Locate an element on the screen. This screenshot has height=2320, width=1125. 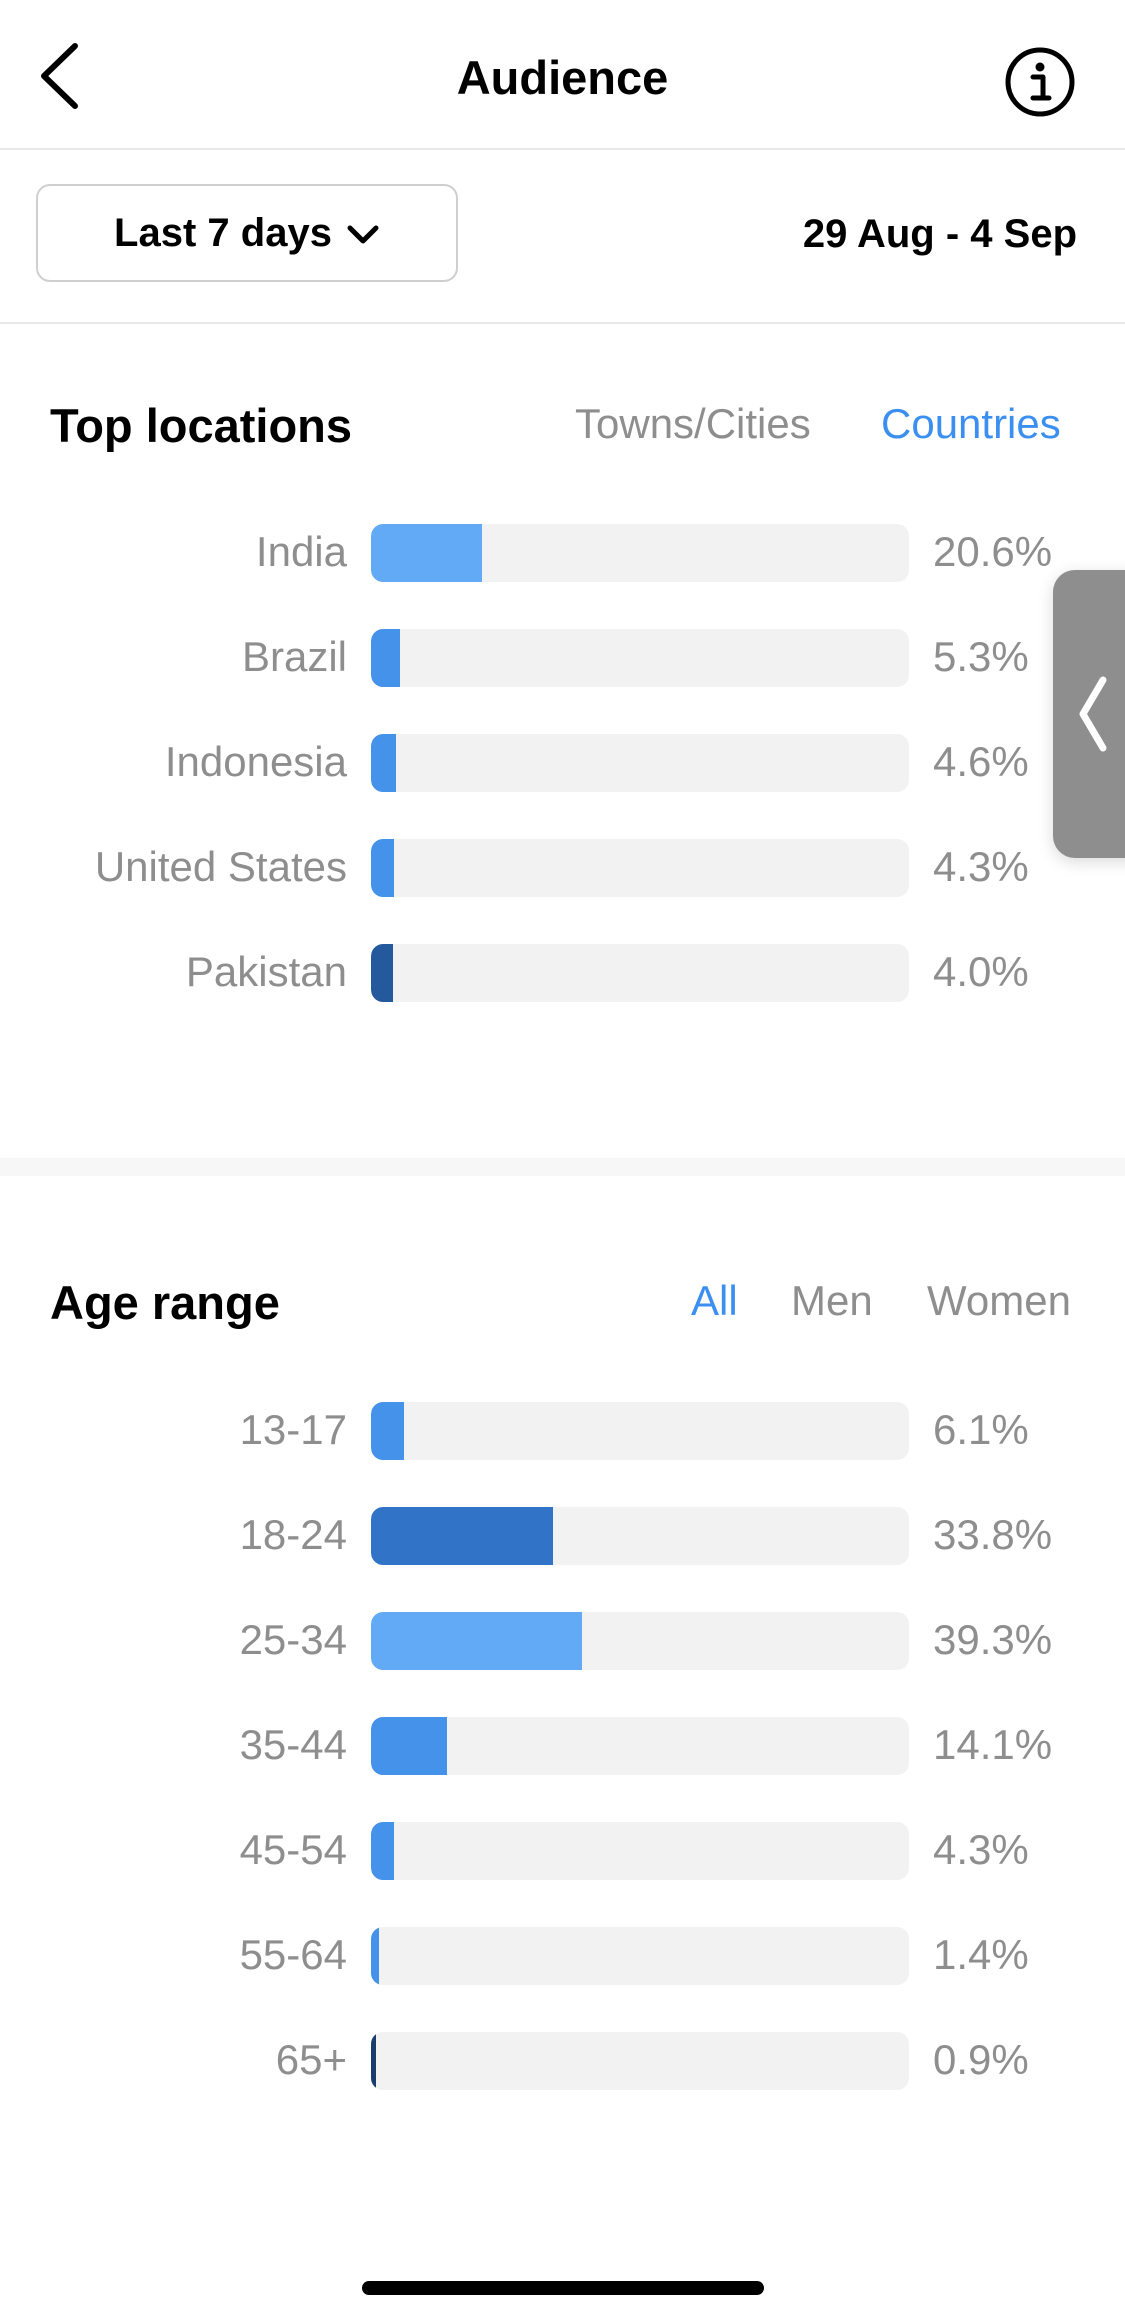
chevron-down-icon is located at coordinates (363, 234).